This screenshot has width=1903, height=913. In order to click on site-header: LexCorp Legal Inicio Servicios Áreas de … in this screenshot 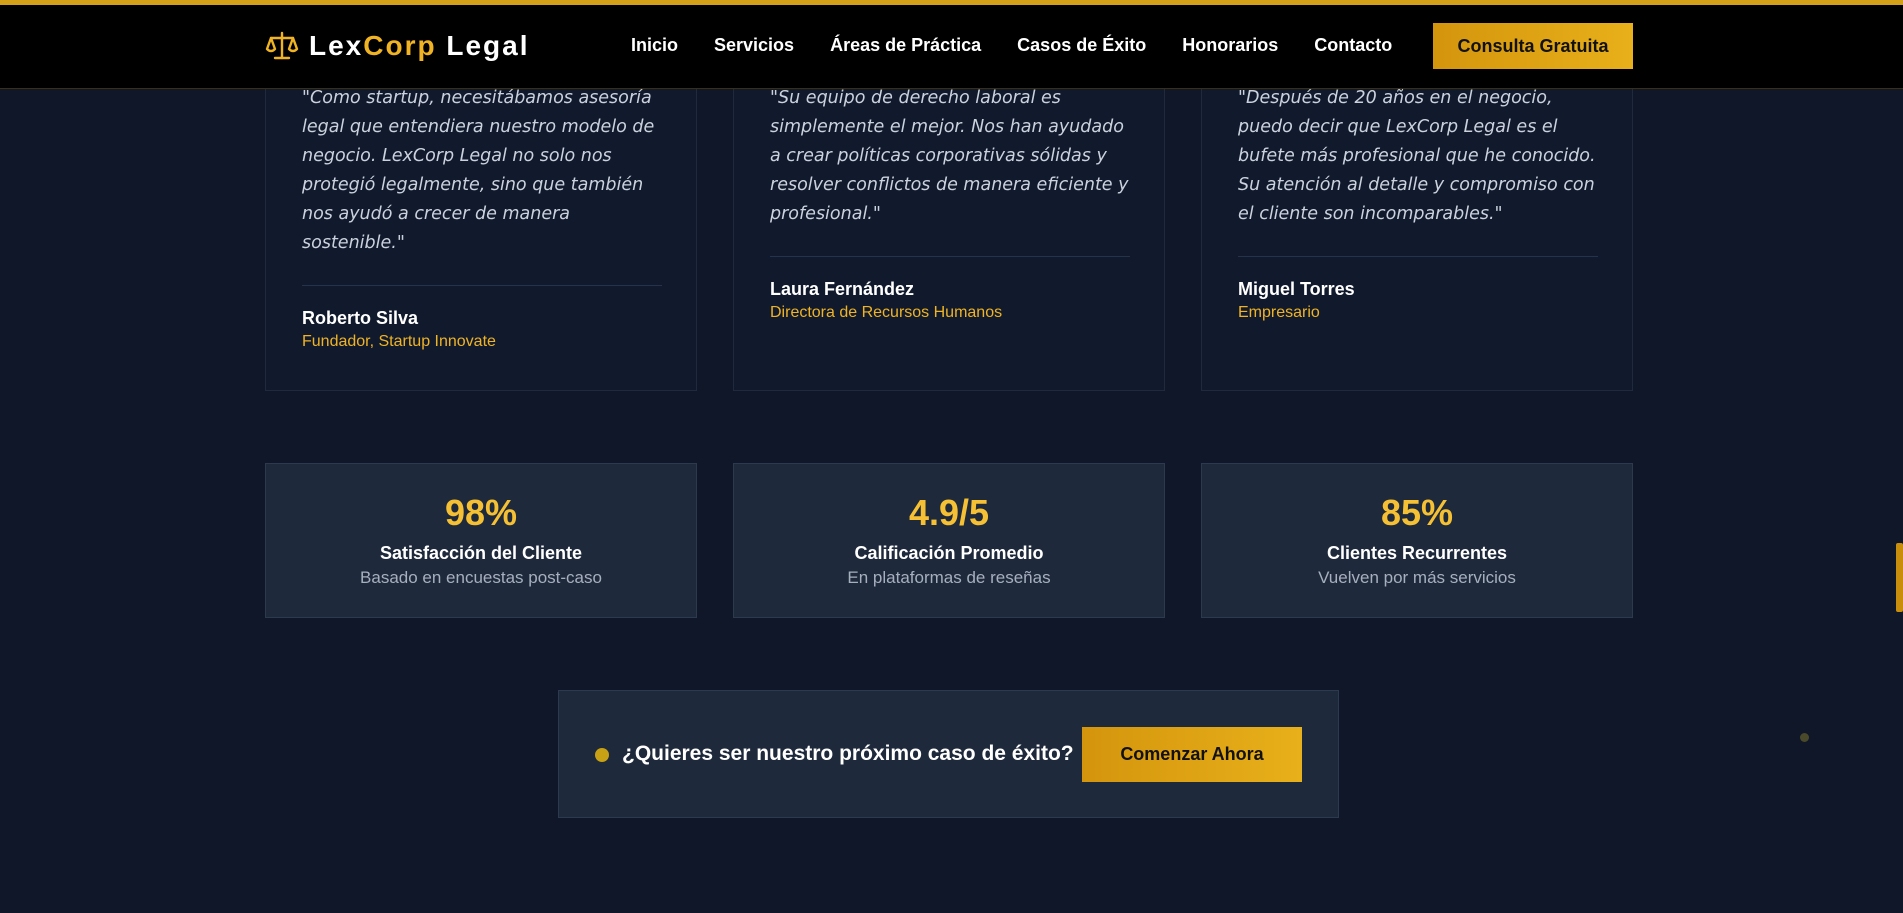, I will do `click(951, 47)`.